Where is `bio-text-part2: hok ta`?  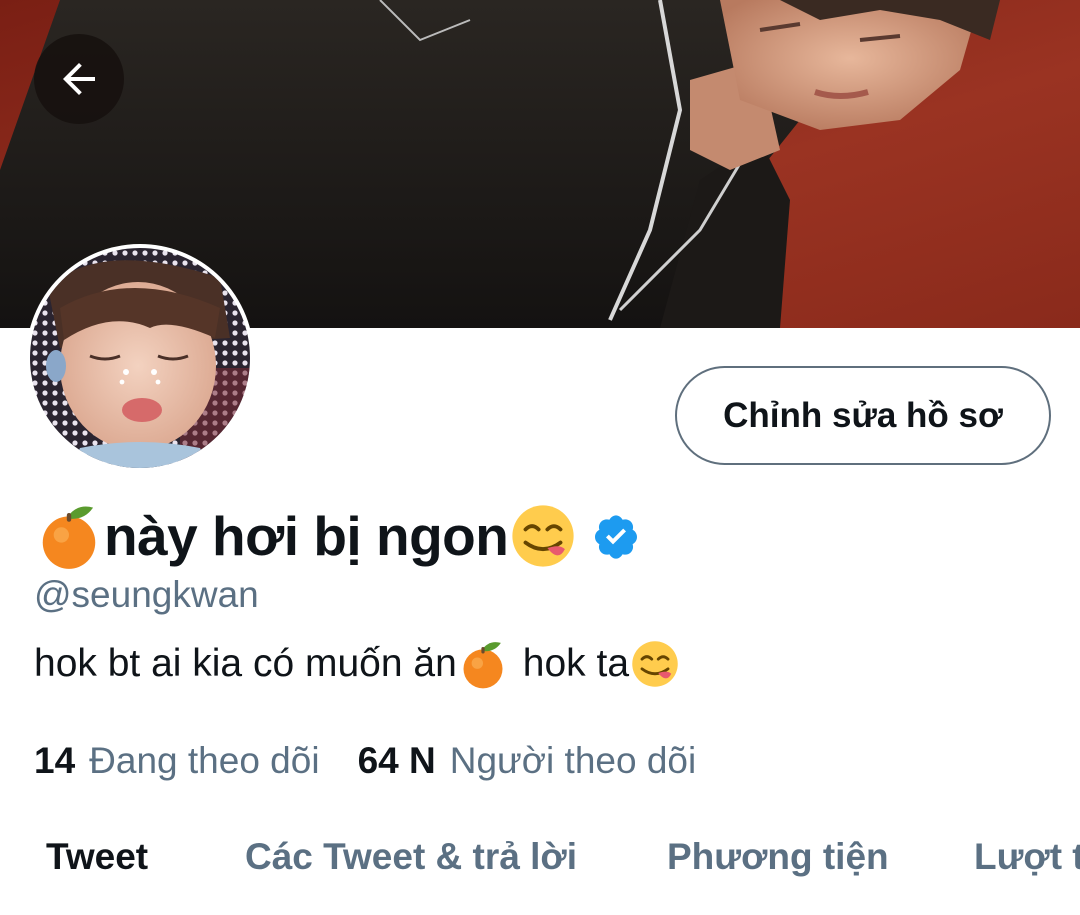
bio-text-part2: hok ta is located at coordinates (576, 663).